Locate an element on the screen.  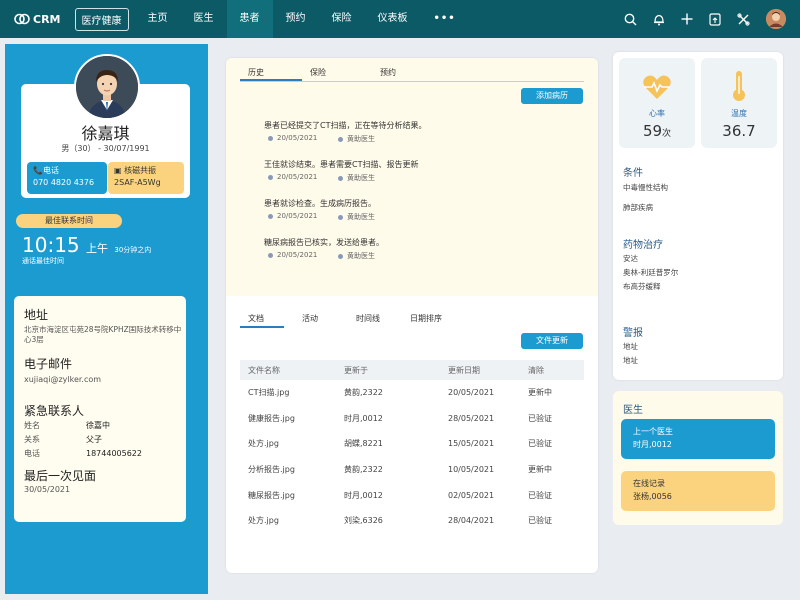
emergency-key: 姓名 is located at coordinates (32, 425).